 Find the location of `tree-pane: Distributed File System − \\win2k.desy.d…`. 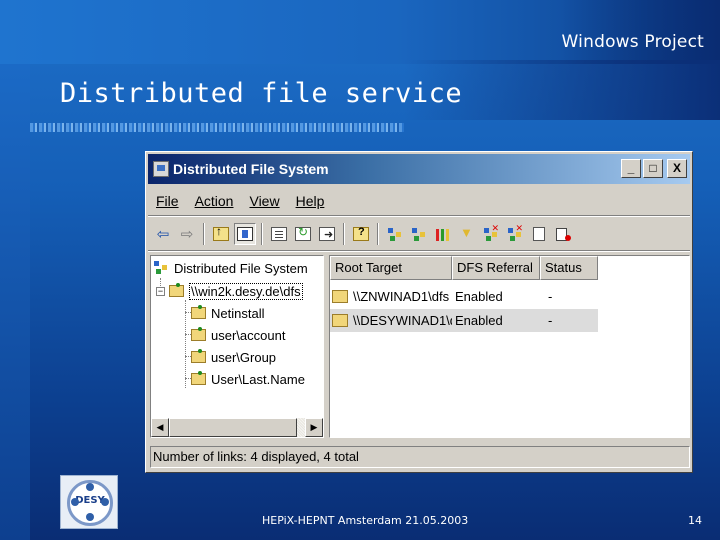

tree-pane: Distributed File System − \\win2k.desy.d… is located at coordinates (237, 346).